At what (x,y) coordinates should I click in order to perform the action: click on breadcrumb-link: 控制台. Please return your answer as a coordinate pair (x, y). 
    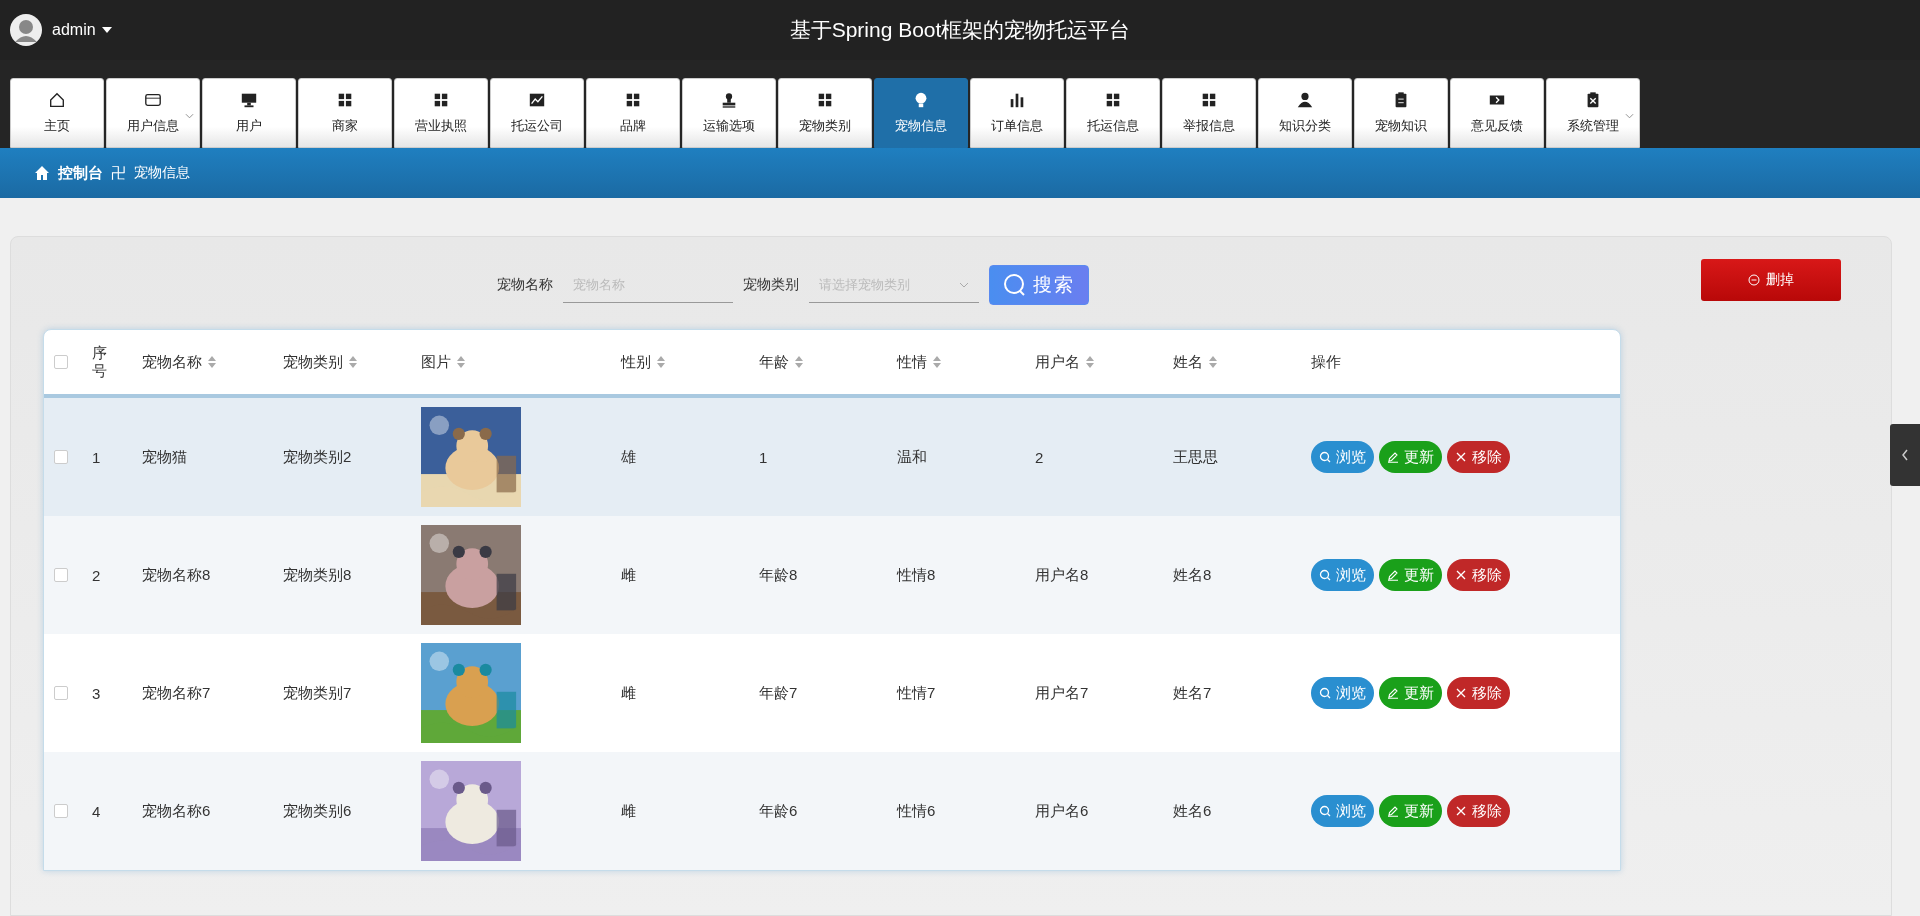
    Looking at the image, I should click on (80, 173).